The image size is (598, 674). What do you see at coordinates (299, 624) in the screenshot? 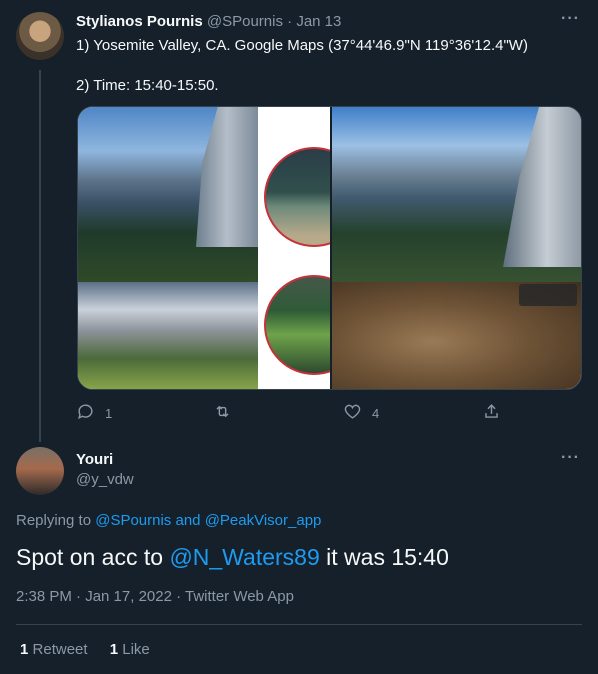
I see `divider` at bounding box center [299, 624].